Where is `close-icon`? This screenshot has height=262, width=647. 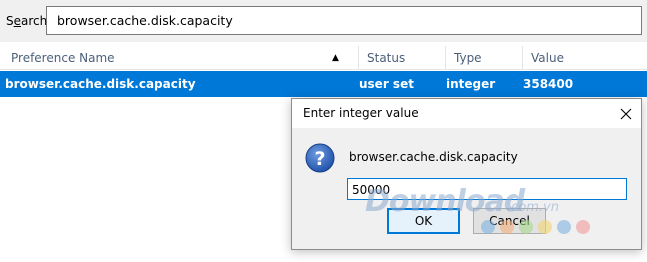 close-icon is located at coordinates (626, 113).